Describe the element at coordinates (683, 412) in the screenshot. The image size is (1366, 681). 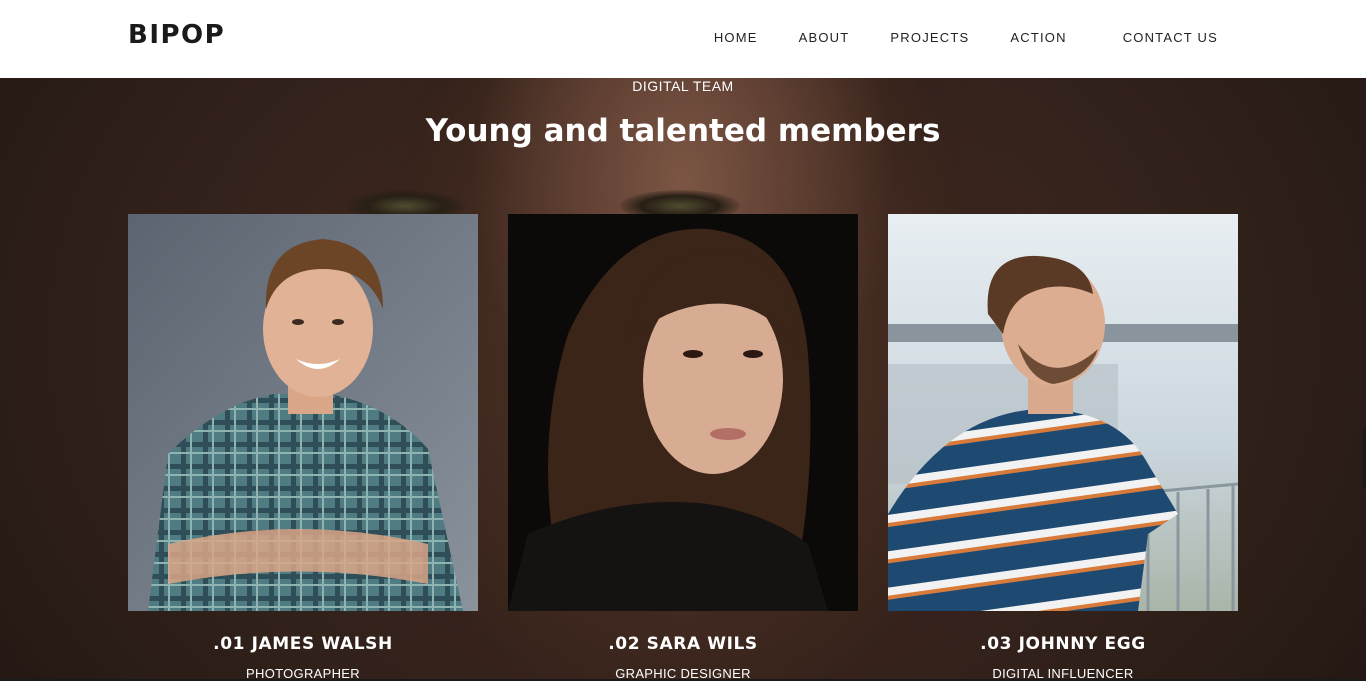
I see `member-photo-sara-wils` at that location.